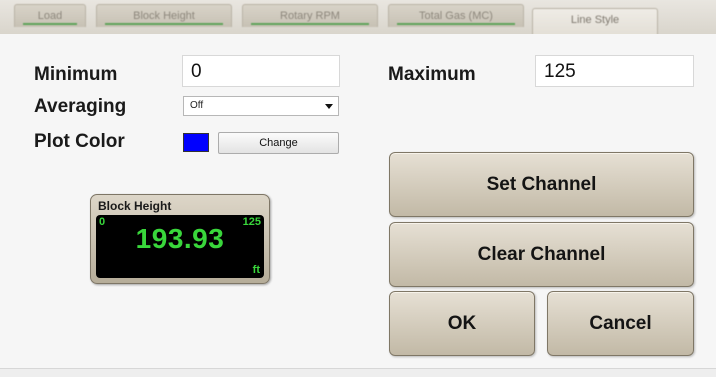 This screenshot has height=377, width=716. I want to click on gauge-display: 0 125 193.93 ft, so click(180, 246).